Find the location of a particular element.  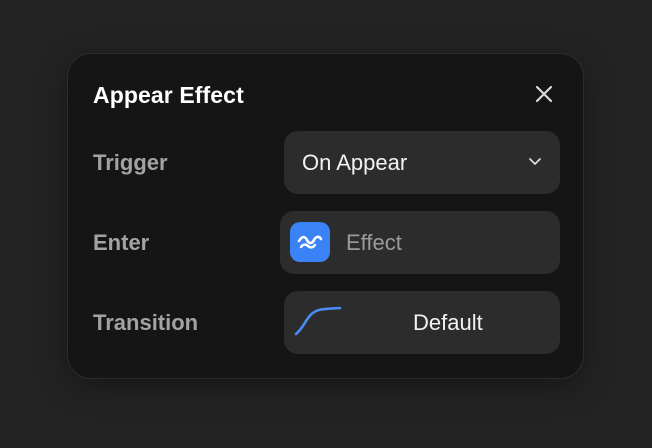

wave-icon is located at coordinates (310, 242).